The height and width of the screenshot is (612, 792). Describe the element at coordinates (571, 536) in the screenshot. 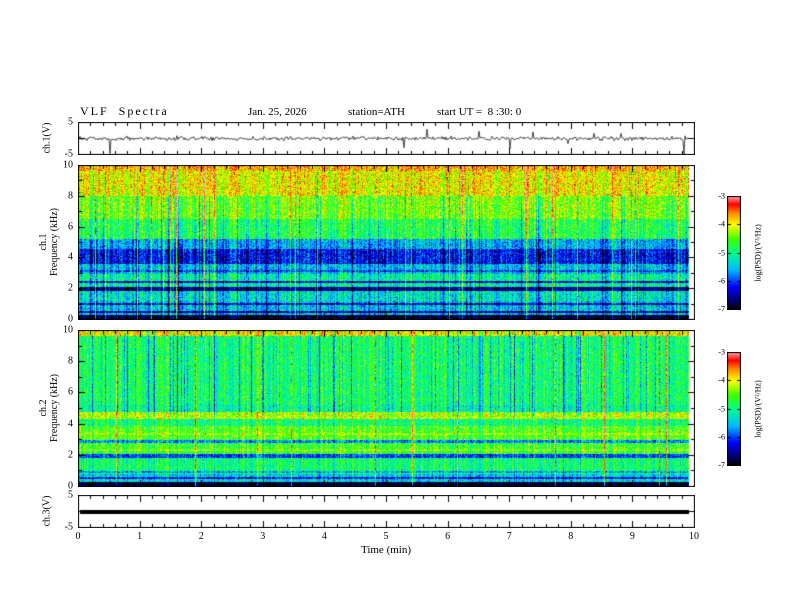

I see `time-tick-label: 8` at that location.